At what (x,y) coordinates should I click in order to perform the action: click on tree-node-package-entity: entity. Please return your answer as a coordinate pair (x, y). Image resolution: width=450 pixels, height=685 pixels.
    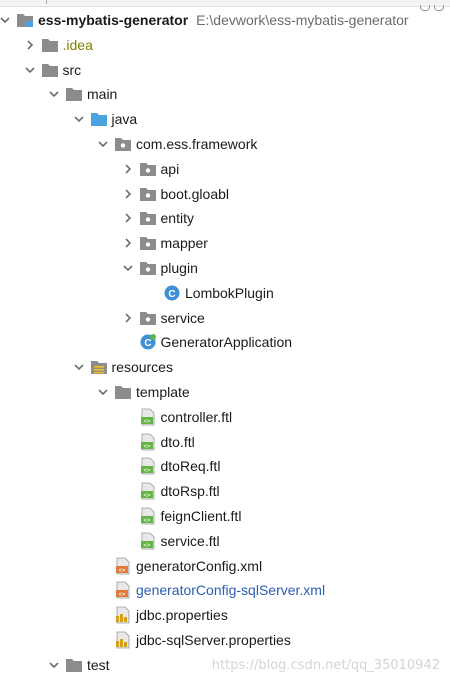
    Looking at the image, I should click on (225, 218).